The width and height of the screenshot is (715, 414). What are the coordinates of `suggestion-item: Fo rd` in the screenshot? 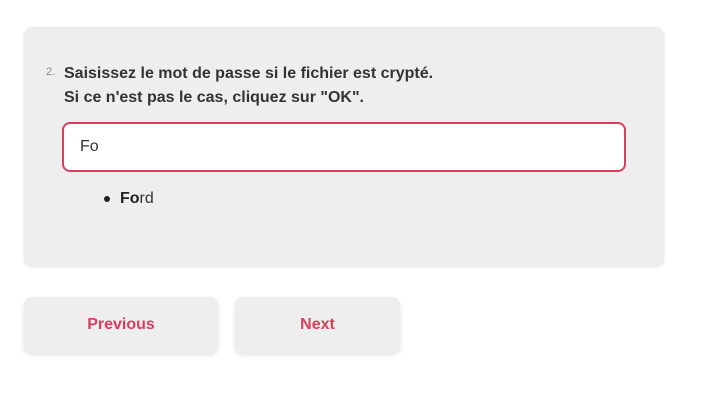 It's located at (129, 199).